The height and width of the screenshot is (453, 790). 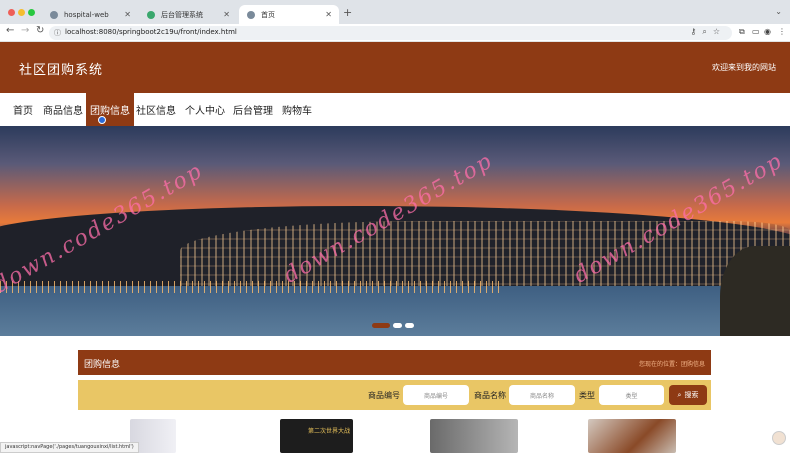 I want to click on browser-tab: 后台管理系统 ✕, so click(x=188, y=14).